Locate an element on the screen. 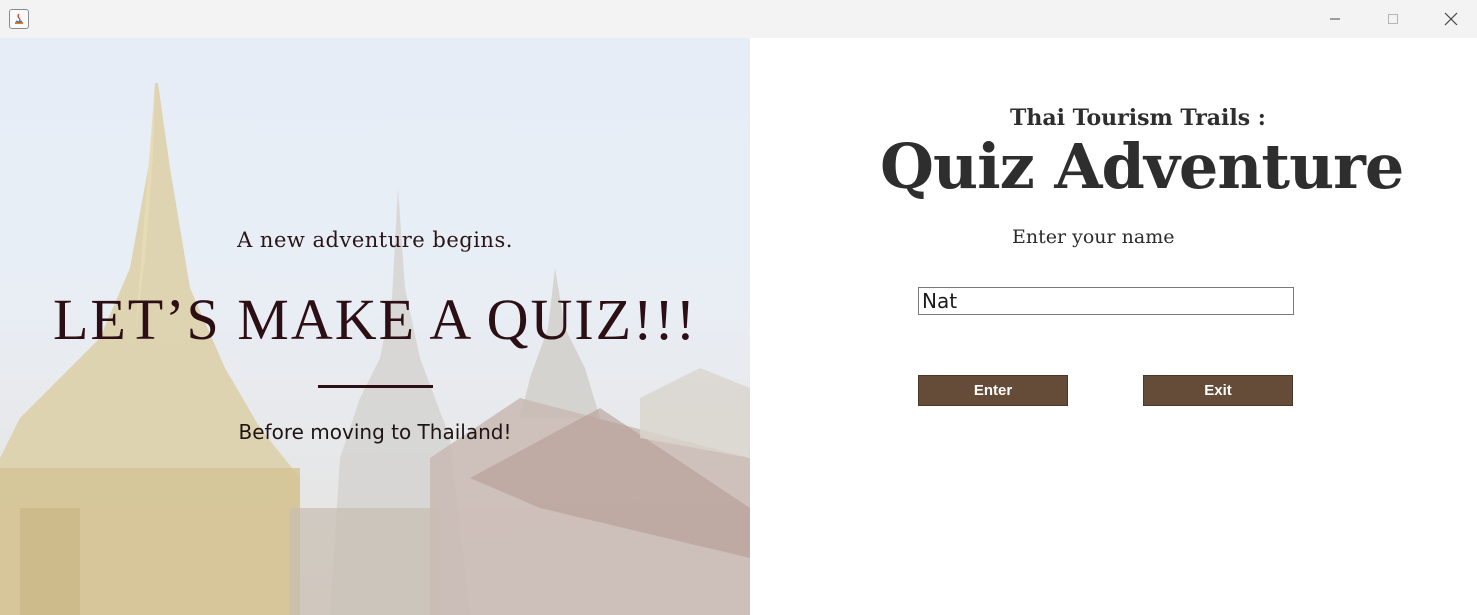 This screenshot has width=1477, height=615. maximize-icon is located at coordinates (1393, 19).